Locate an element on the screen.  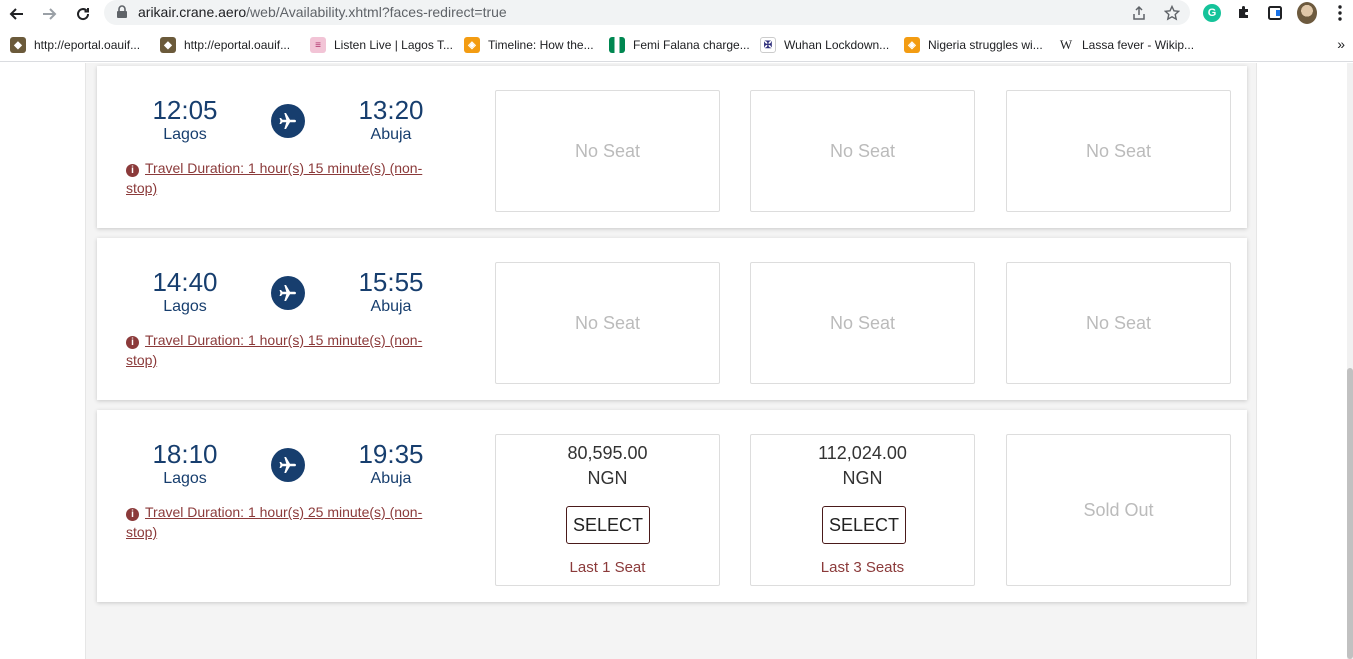
fare-cell-economy: 80,595.00 NGN SELECT Last 1 Seat is located at coordinates (607, 510).